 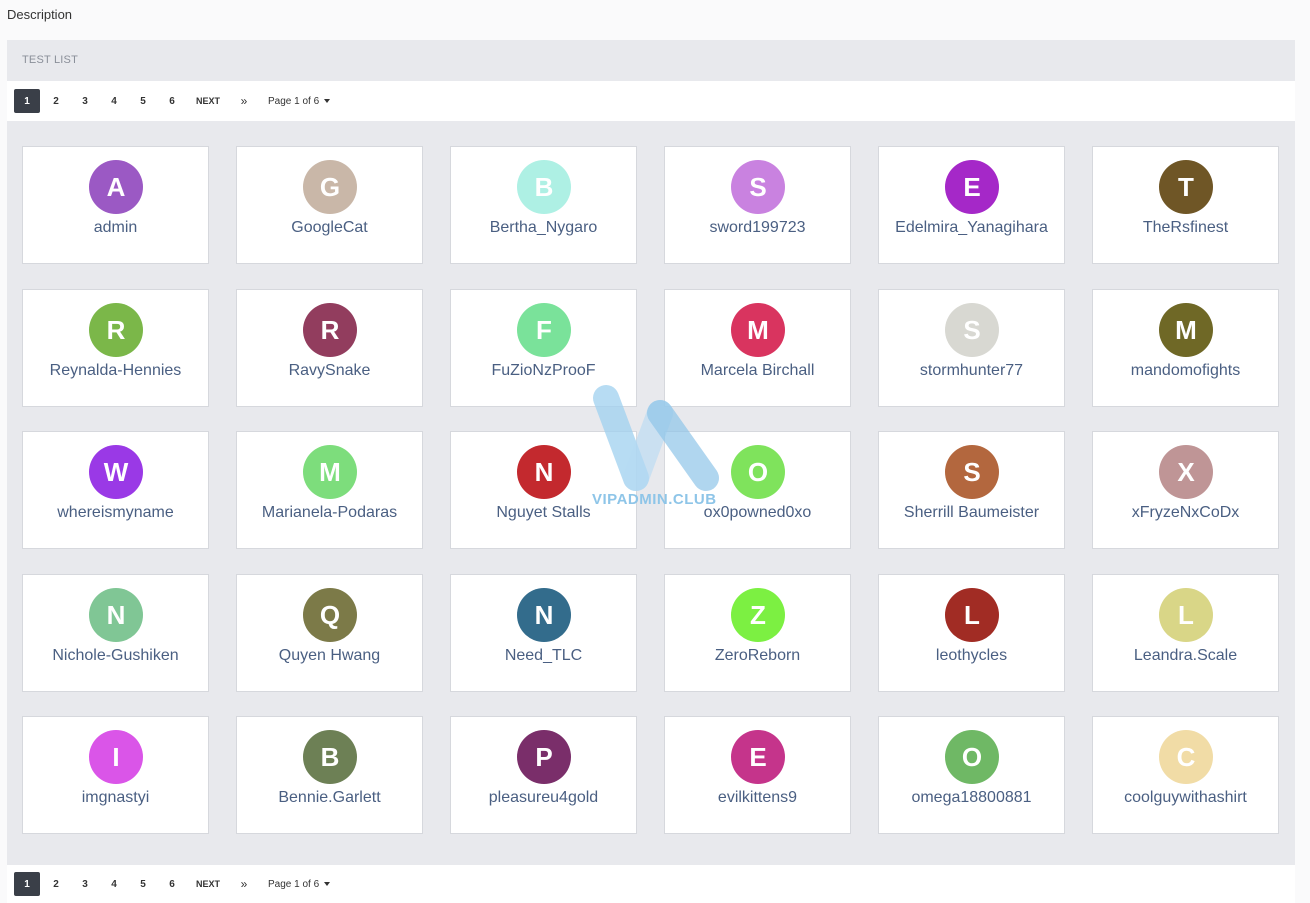 I want to click on username-link: omega18800881, so click(x=971, y=798).